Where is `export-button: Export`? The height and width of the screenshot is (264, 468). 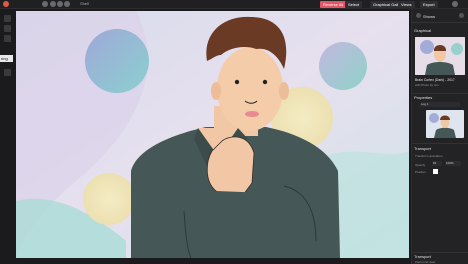
export-button: Export is located at coordinates (429, 4).